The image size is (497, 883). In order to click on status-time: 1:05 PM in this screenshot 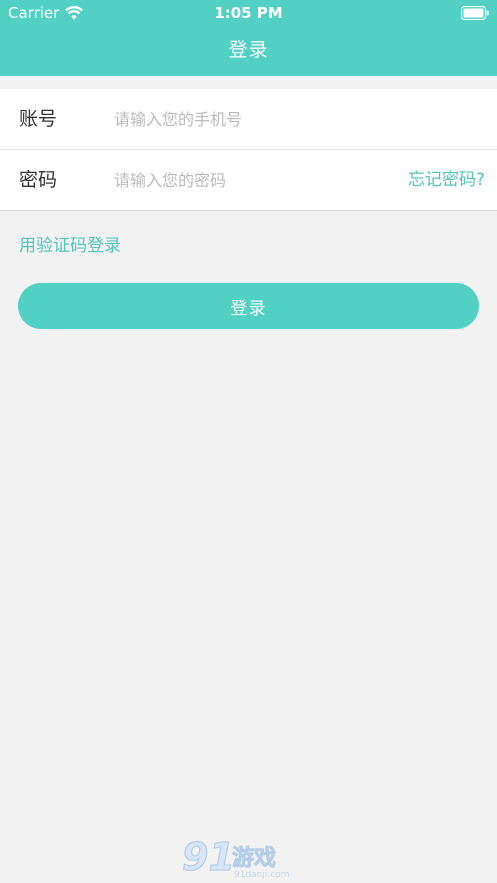, I will do `click(248, 13)`.